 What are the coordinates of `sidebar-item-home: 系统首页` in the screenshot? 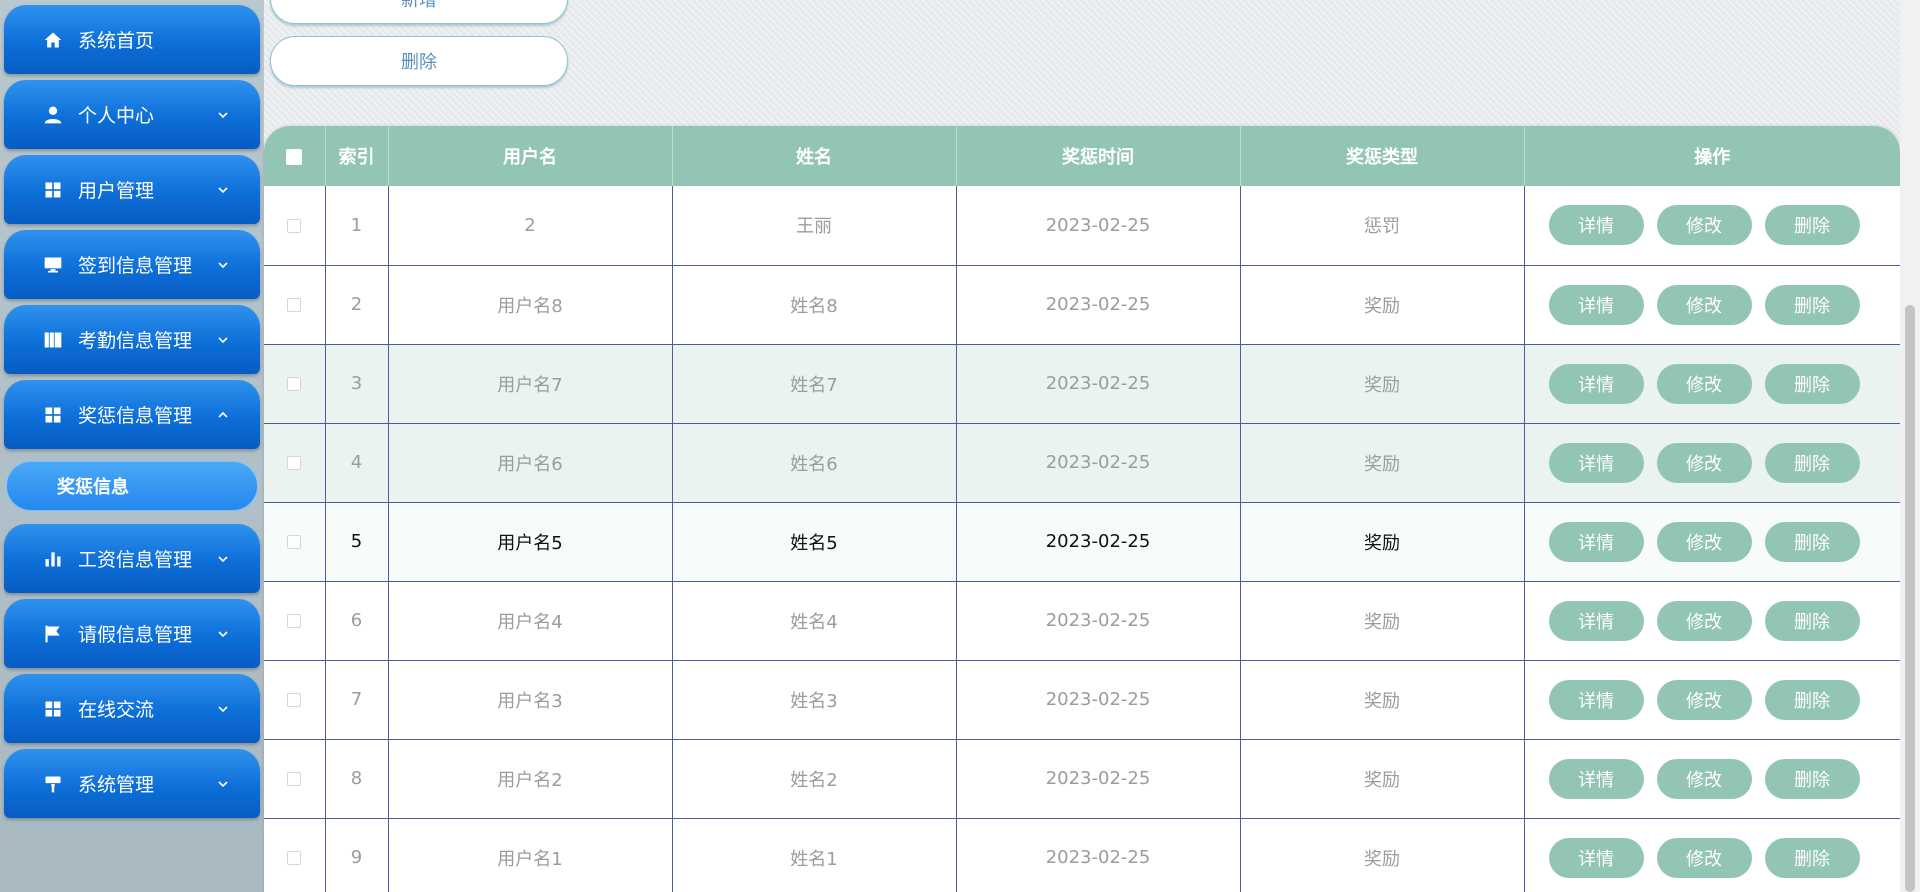 It's located at (132, 39).